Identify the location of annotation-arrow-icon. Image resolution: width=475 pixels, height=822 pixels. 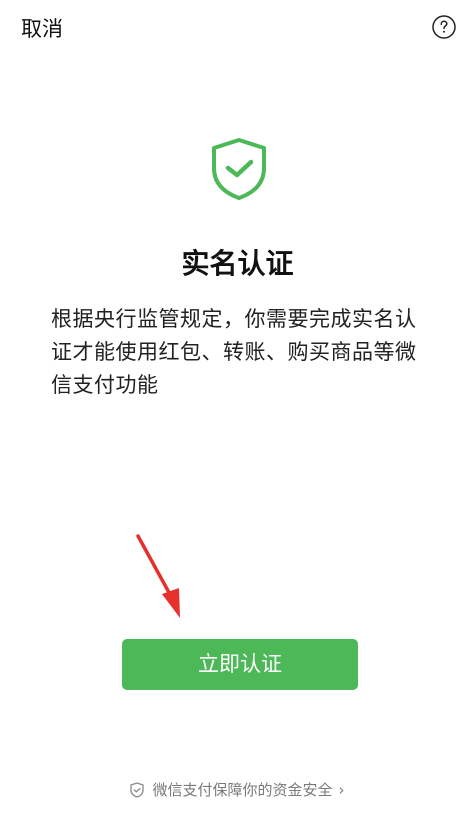
(158, 576).